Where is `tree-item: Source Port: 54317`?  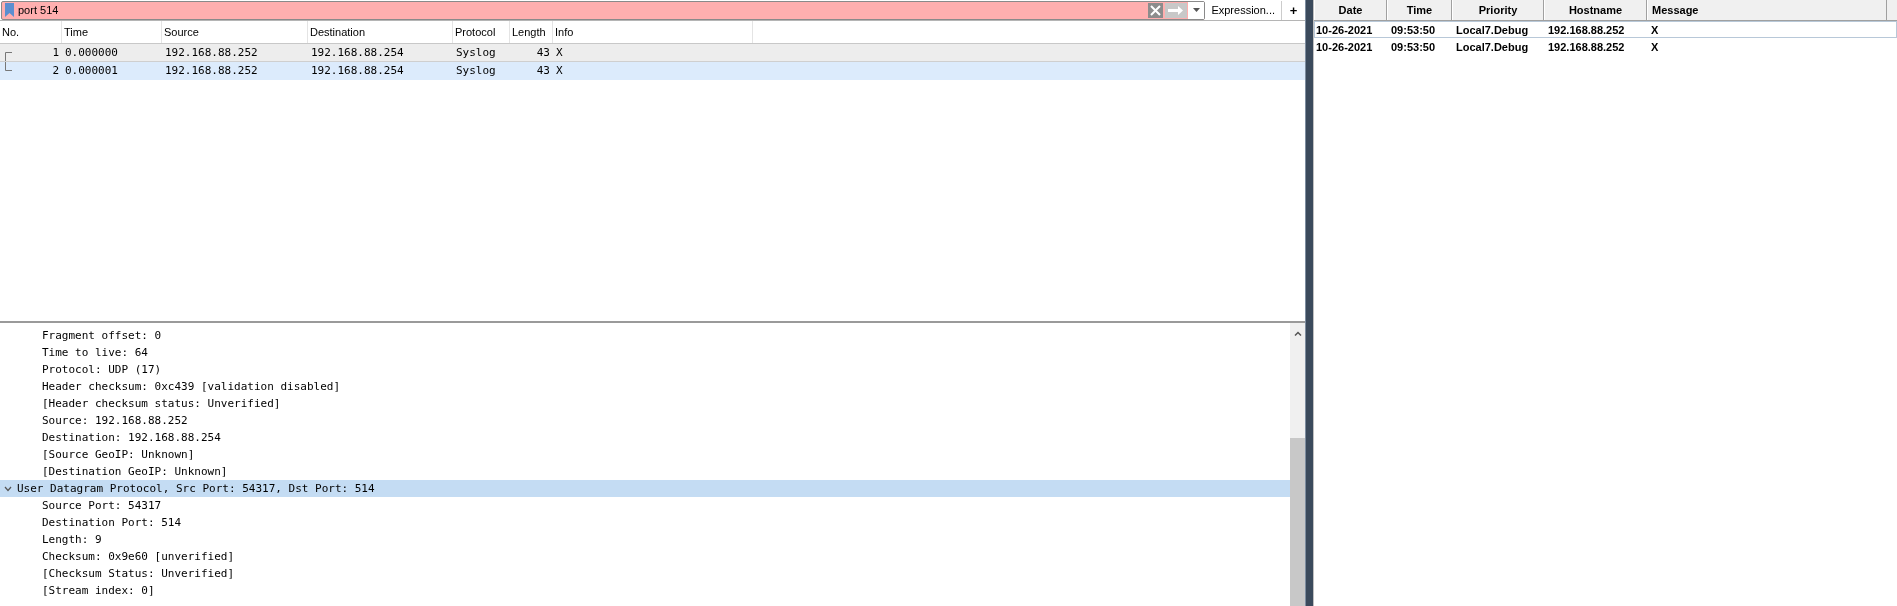 tree-item: Source Port: 54317 is located at coordinates (645, 505).